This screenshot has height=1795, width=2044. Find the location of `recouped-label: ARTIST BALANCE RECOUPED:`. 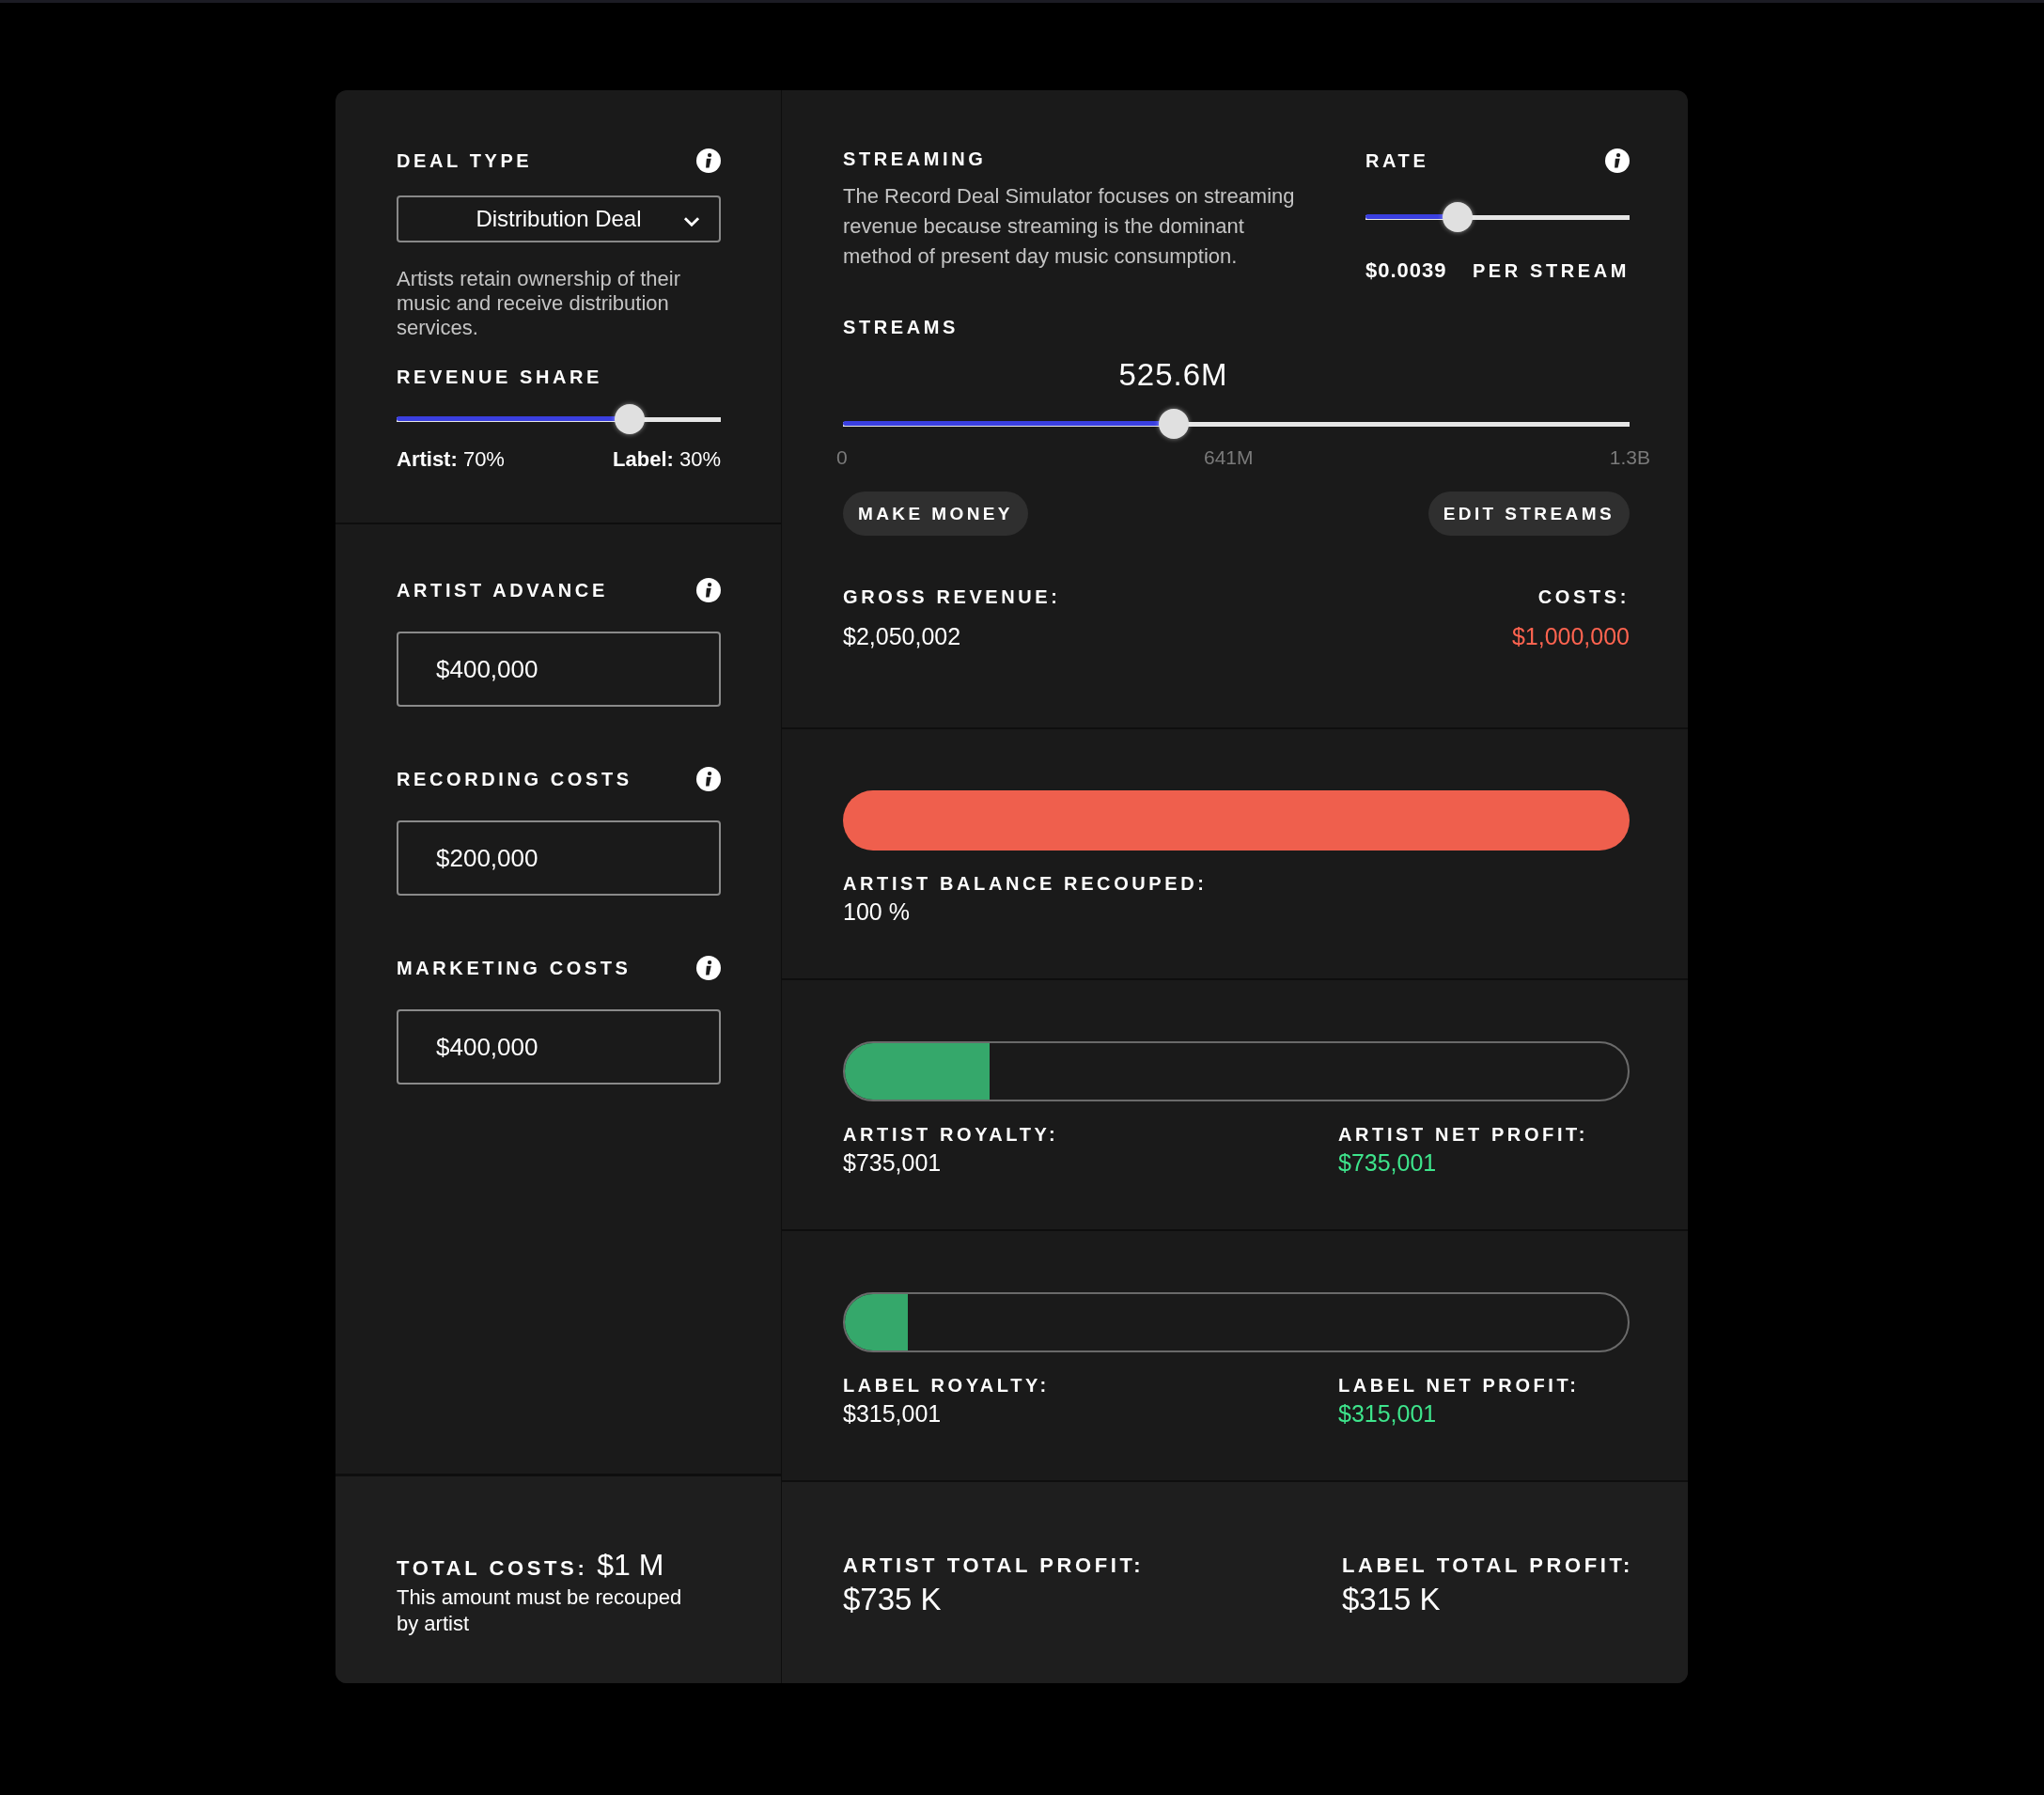

recouped-label: ARTIST BALANCE RECOUPED: is located at coordinates (1026, 884).